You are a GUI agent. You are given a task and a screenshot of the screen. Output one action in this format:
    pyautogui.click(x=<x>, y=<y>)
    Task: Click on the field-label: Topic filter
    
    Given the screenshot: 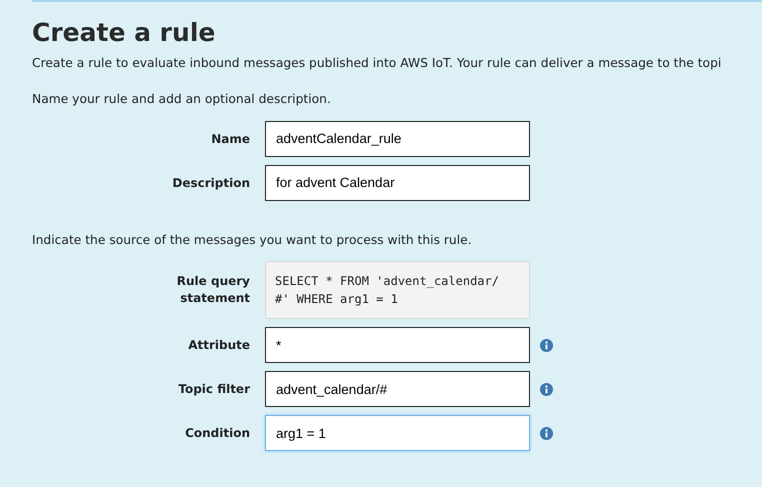 What is the action you would take?
    pyautogui.click(x=214, y=389)
    